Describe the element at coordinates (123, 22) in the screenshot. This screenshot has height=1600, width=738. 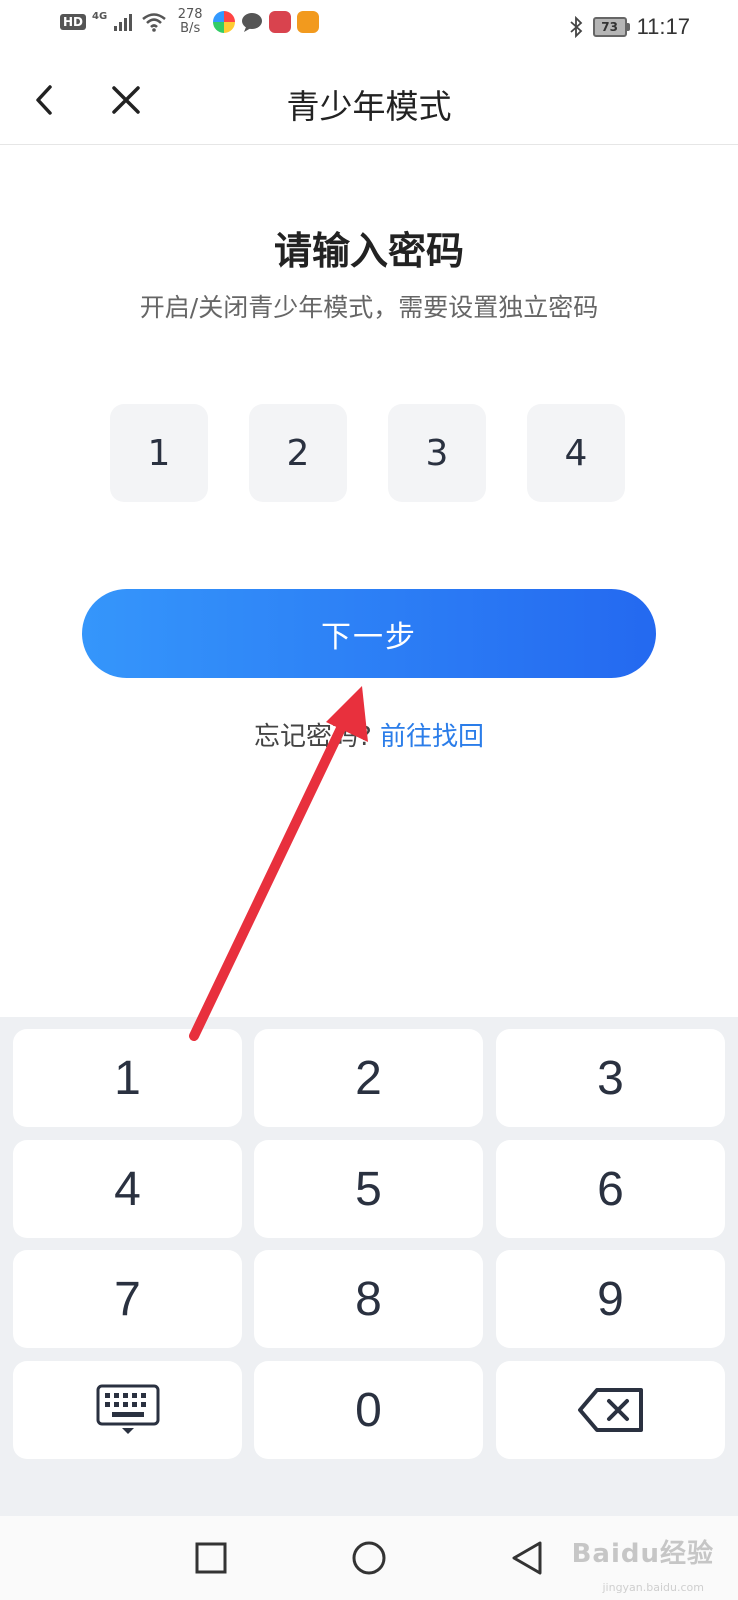
I see `signal-icon` at that location.